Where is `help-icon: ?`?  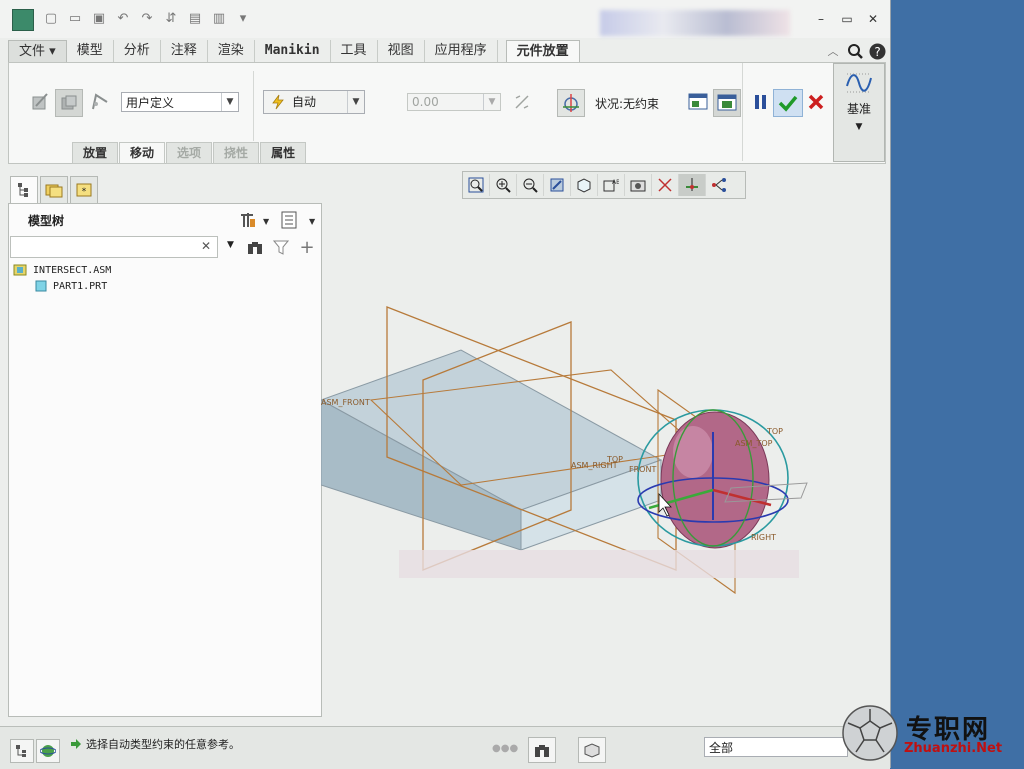 help-icon: ? is located at coordinates (877, 51).